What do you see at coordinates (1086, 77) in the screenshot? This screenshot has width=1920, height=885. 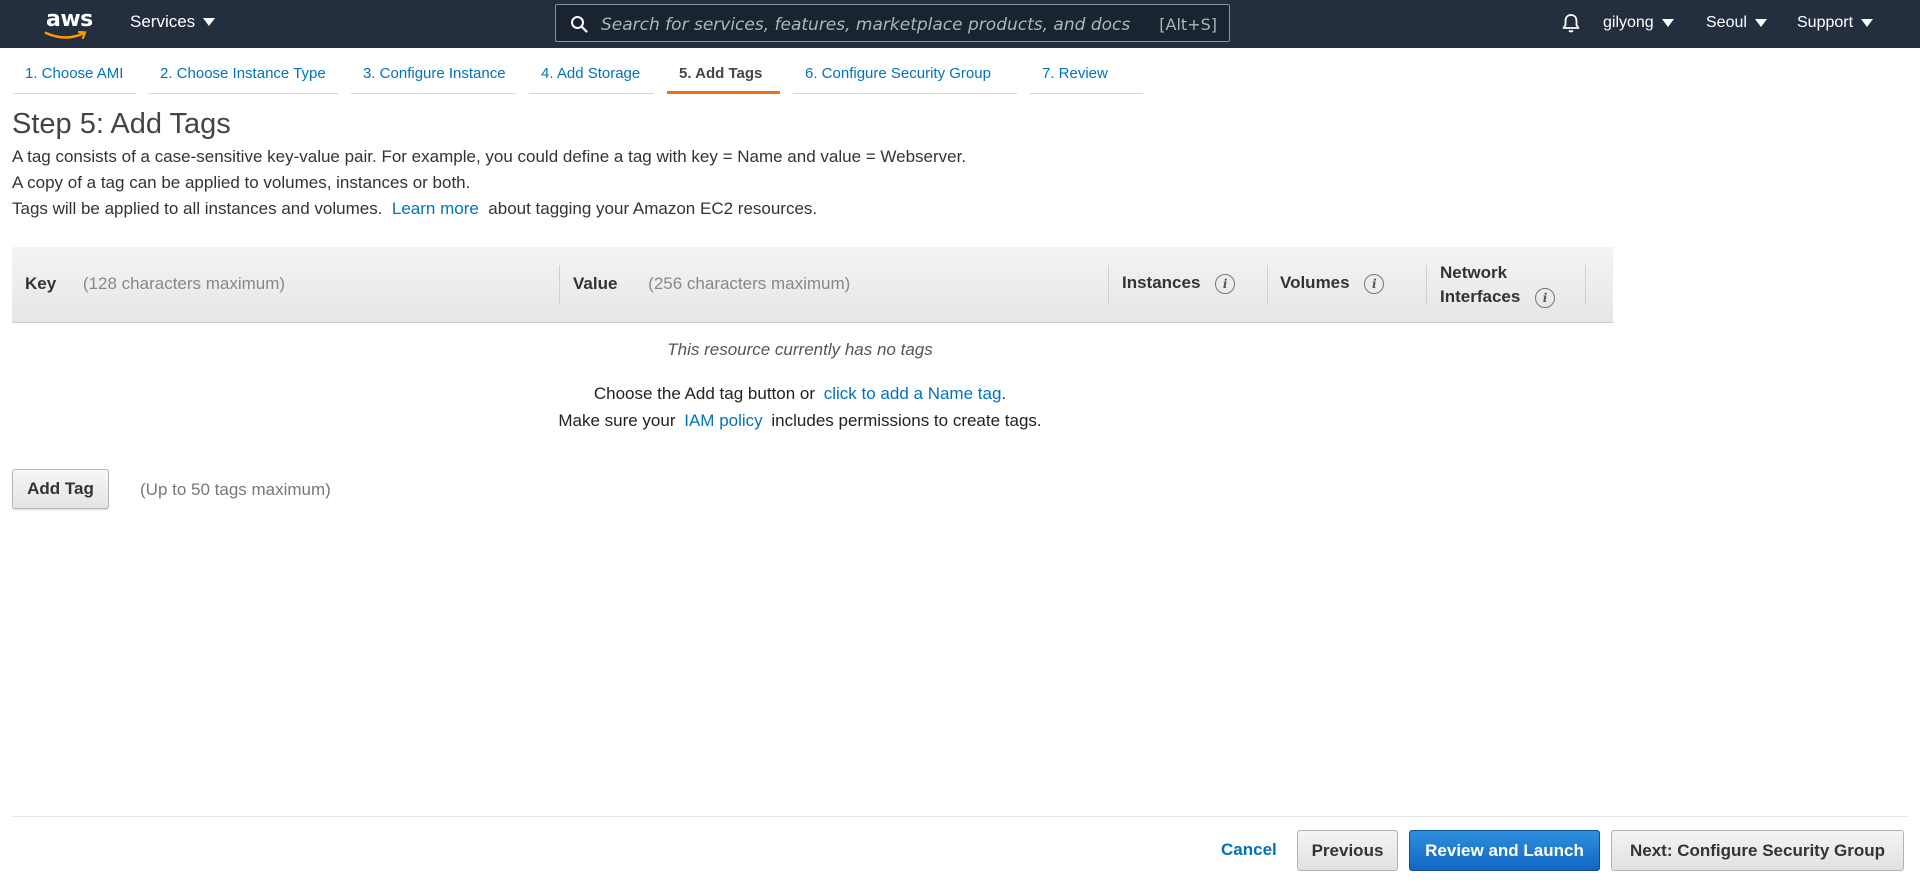 I see `tab-review: 7. Review` at bounding box center [1086, 77].